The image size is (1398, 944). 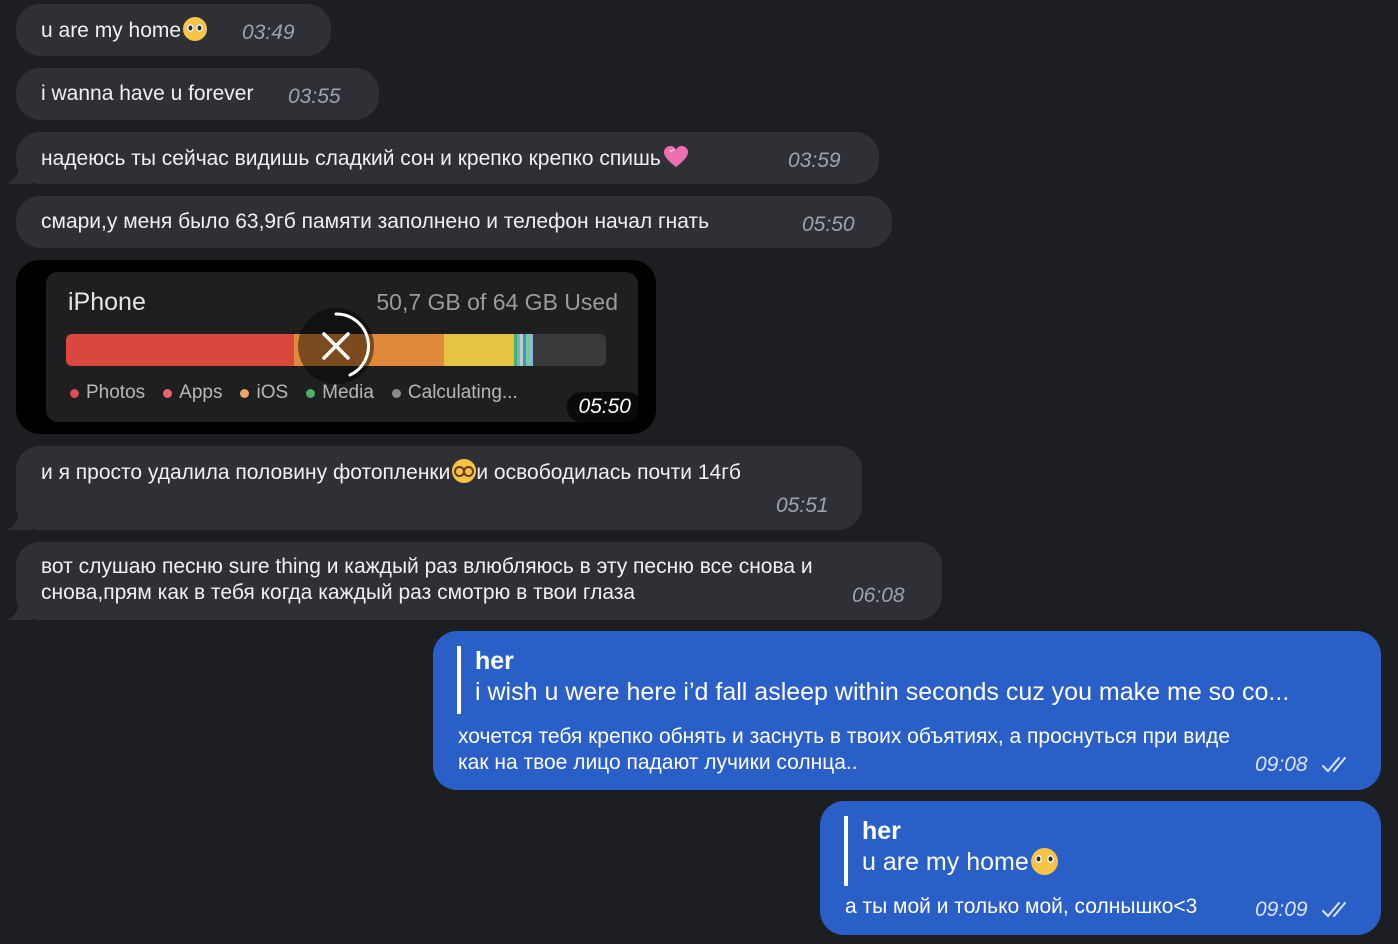 I want to click on message-time: 09:08, so click(x=1281, y=764).